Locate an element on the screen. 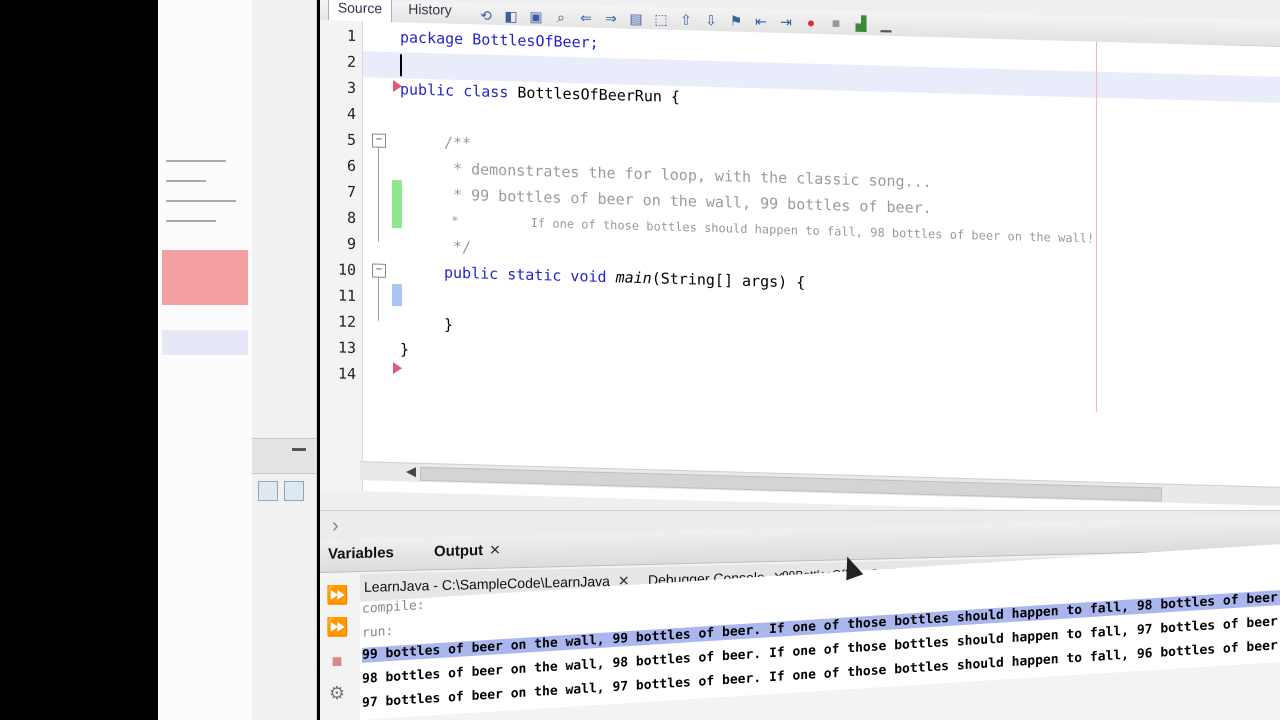 The width and height of the screenshot is (1280, 720). find-icon: ⌕ is located at coordinates (561, 17).